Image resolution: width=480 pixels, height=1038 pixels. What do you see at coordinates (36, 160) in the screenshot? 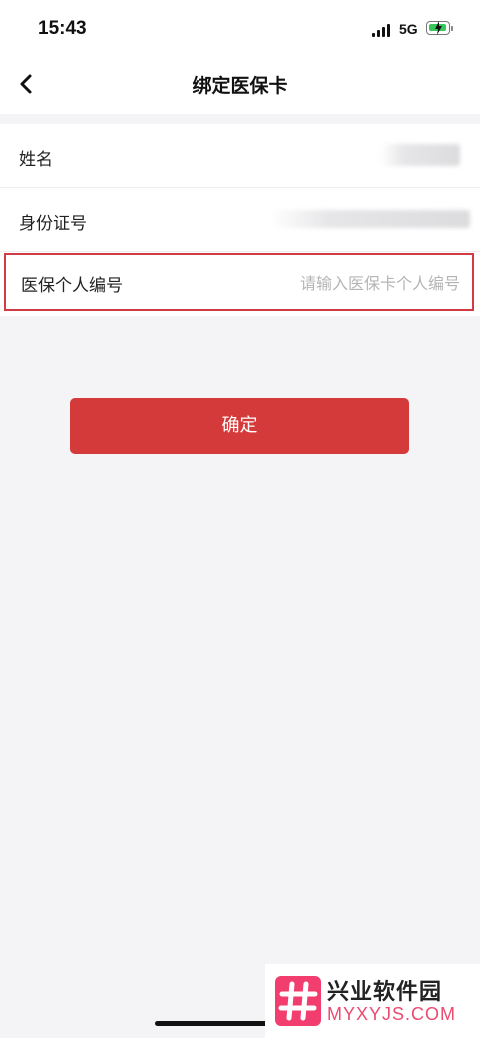
I see `name-label: 姓名` at bounding box center [36, 160].